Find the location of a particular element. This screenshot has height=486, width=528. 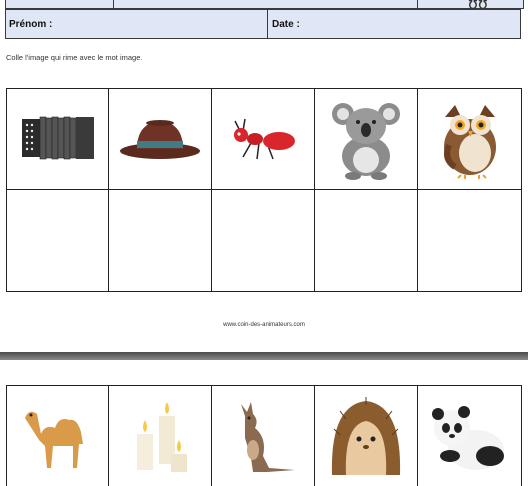

cell-hat is located at coordinates (160, 139).